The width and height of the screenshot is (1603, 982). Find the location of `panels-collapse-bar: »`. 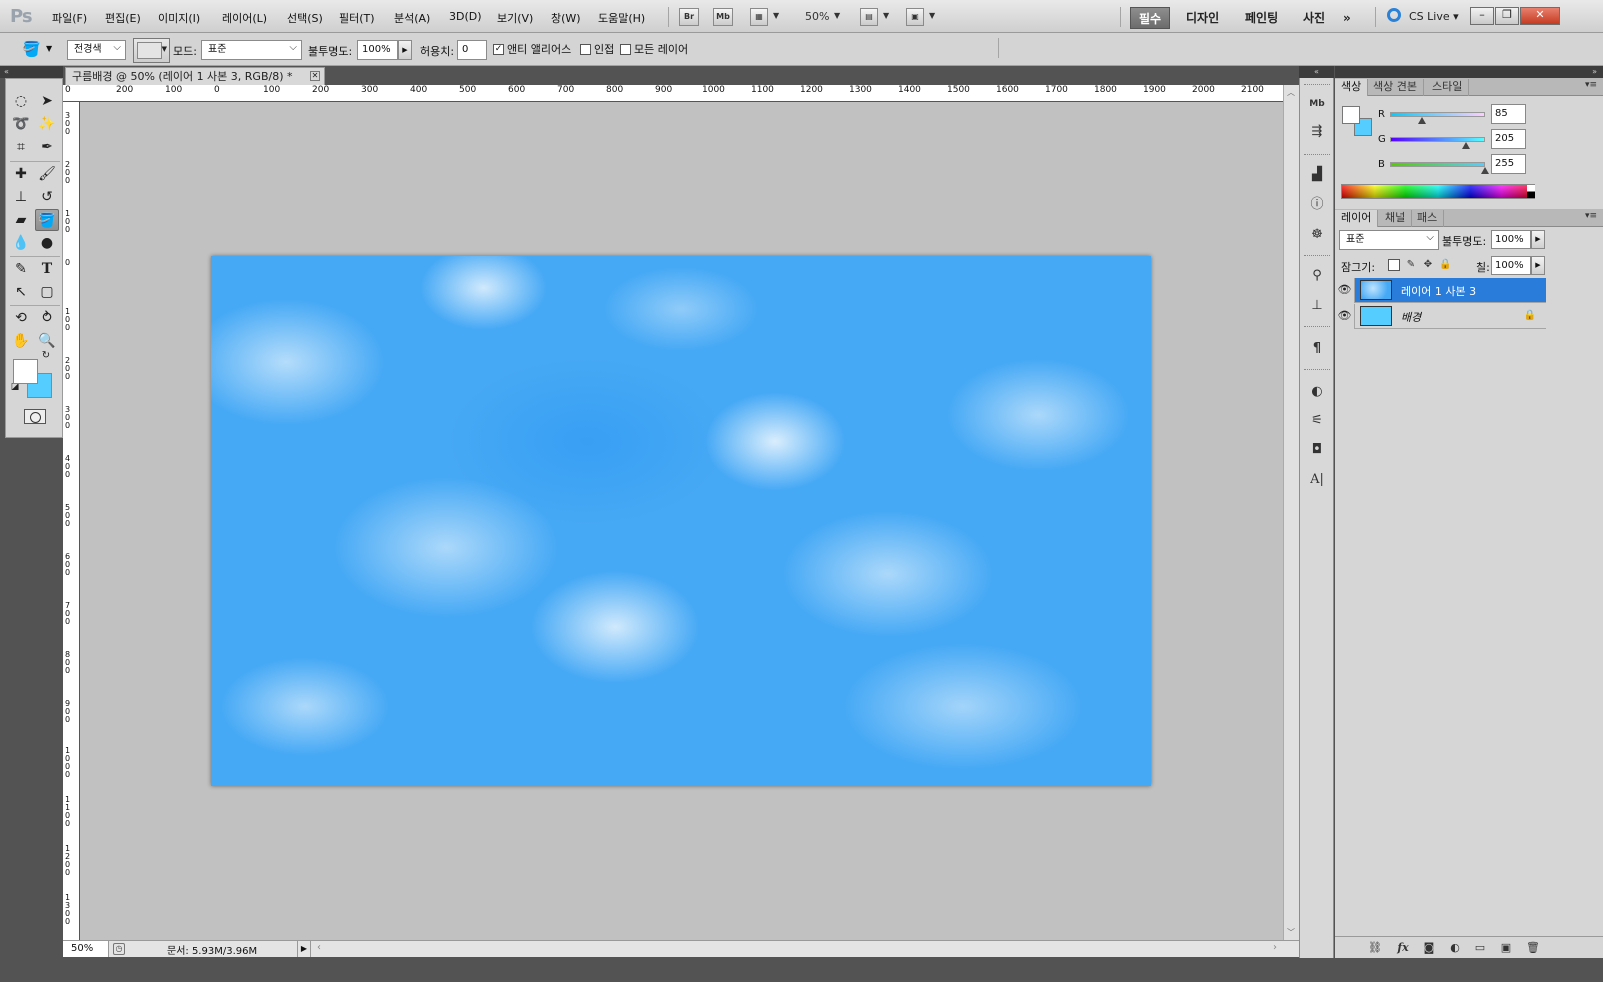

panels-collapse-bar: » is located at coordinates (1469, 72).